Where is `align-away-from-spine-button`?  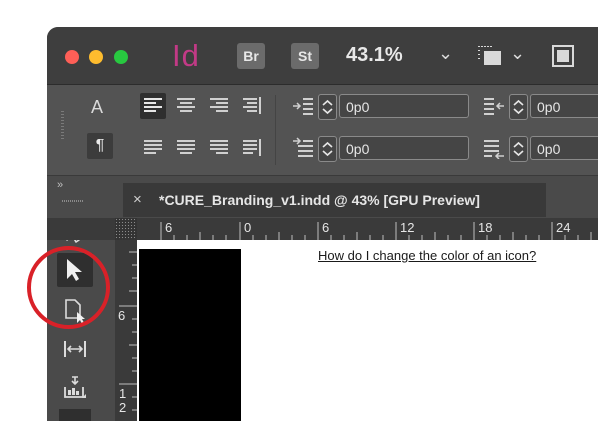 align-away-from-spine-button is located at coordinates (252, 148).